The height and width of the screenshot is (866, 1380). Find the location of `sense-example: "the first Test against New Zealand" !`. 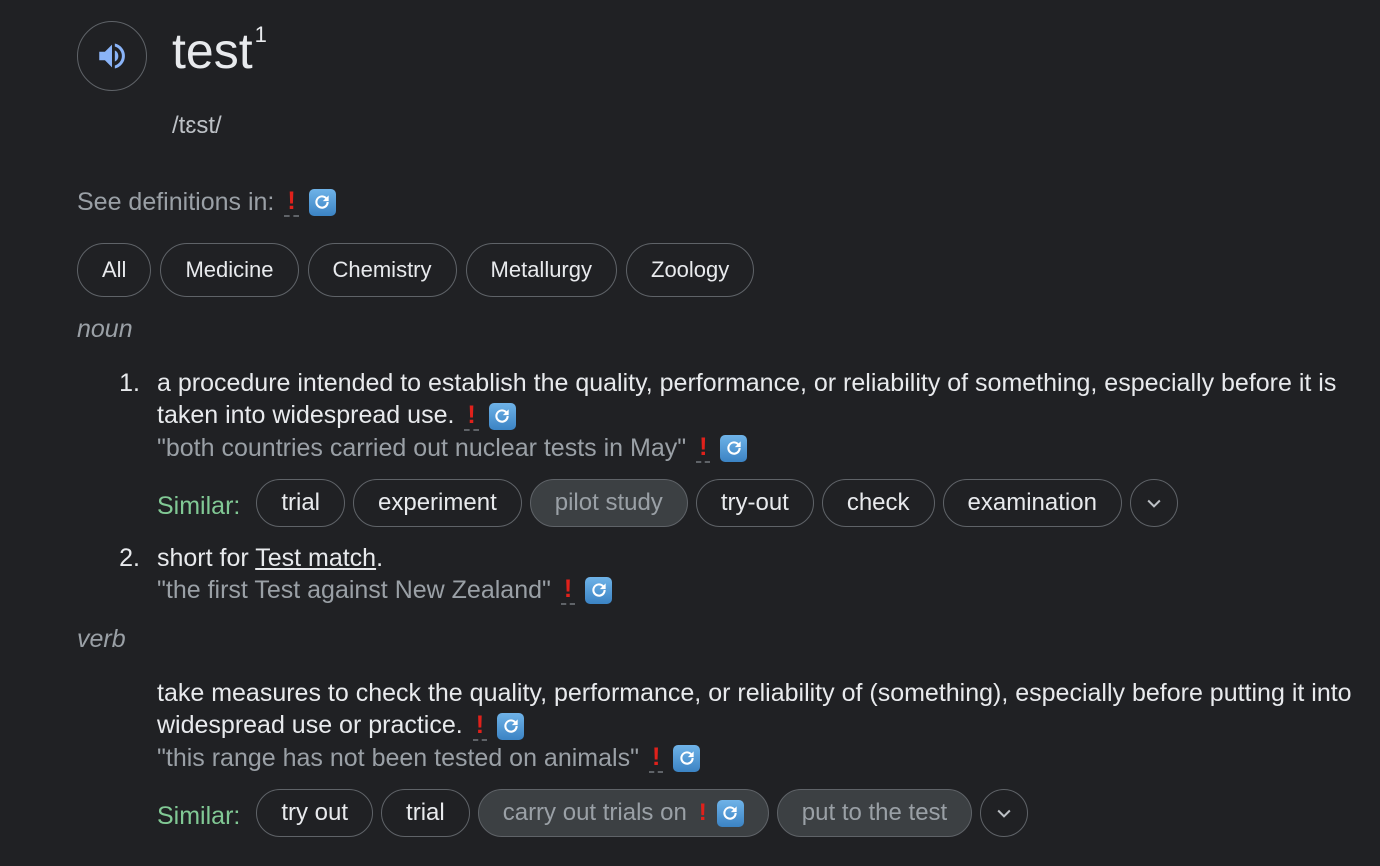

sense-example: "the first Test against New Zealand" ! is located at coordinates (385, 590).